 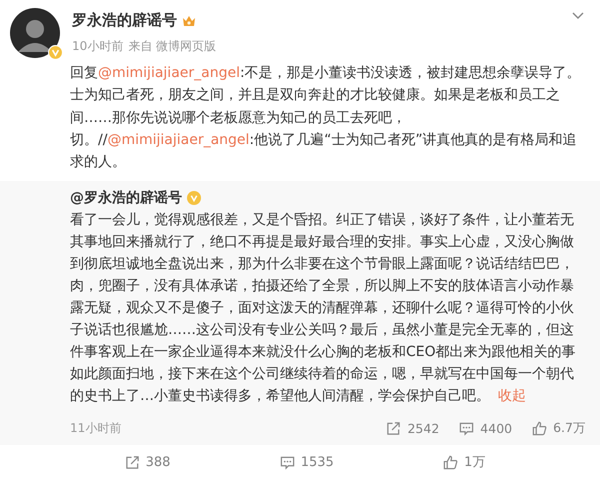 I want to click on chevron-down-icon, so click(x=578, y=16).